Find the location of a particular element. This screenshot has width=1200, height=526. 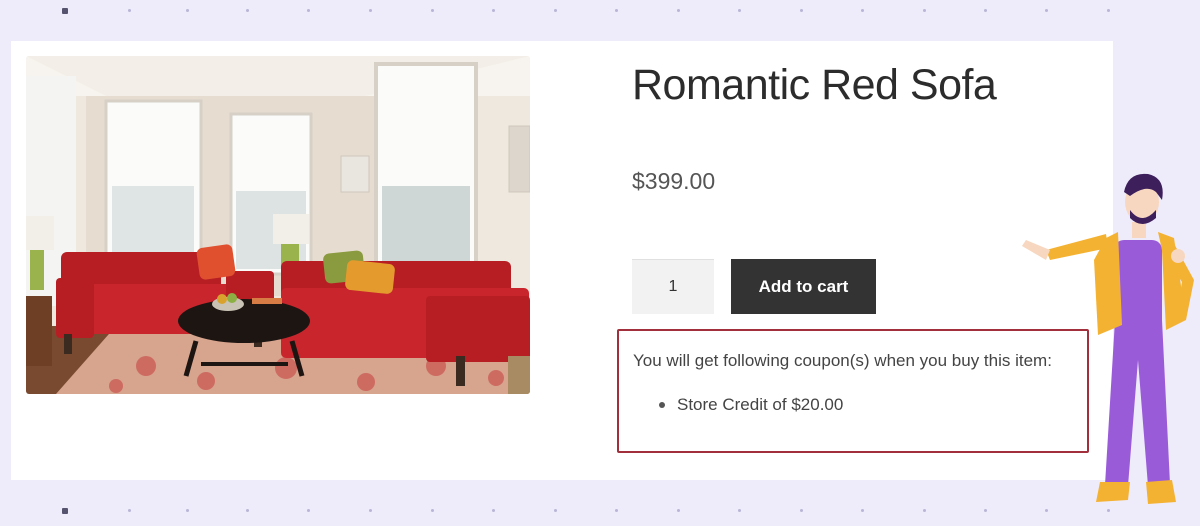

add-to-cart-button: Add to cart is located at coordinates (803, 286).